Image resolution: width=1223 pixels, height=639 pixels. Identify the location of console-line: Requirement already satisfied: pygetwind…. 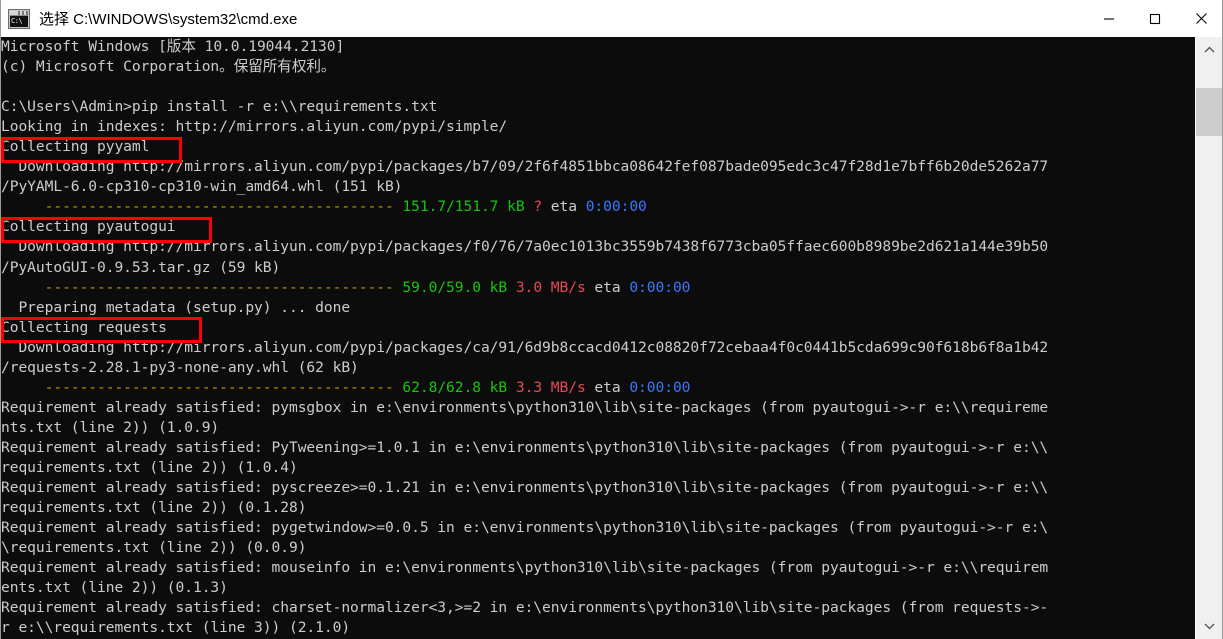
(599, 528).